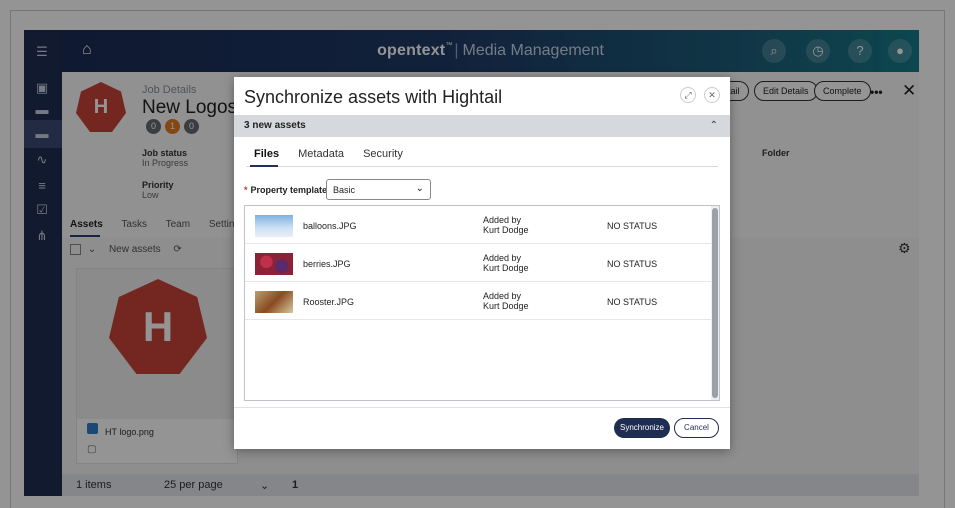 The height and width of the screenshot is (508, 955). I want to click on tab-files: Files, so click(266, 154).